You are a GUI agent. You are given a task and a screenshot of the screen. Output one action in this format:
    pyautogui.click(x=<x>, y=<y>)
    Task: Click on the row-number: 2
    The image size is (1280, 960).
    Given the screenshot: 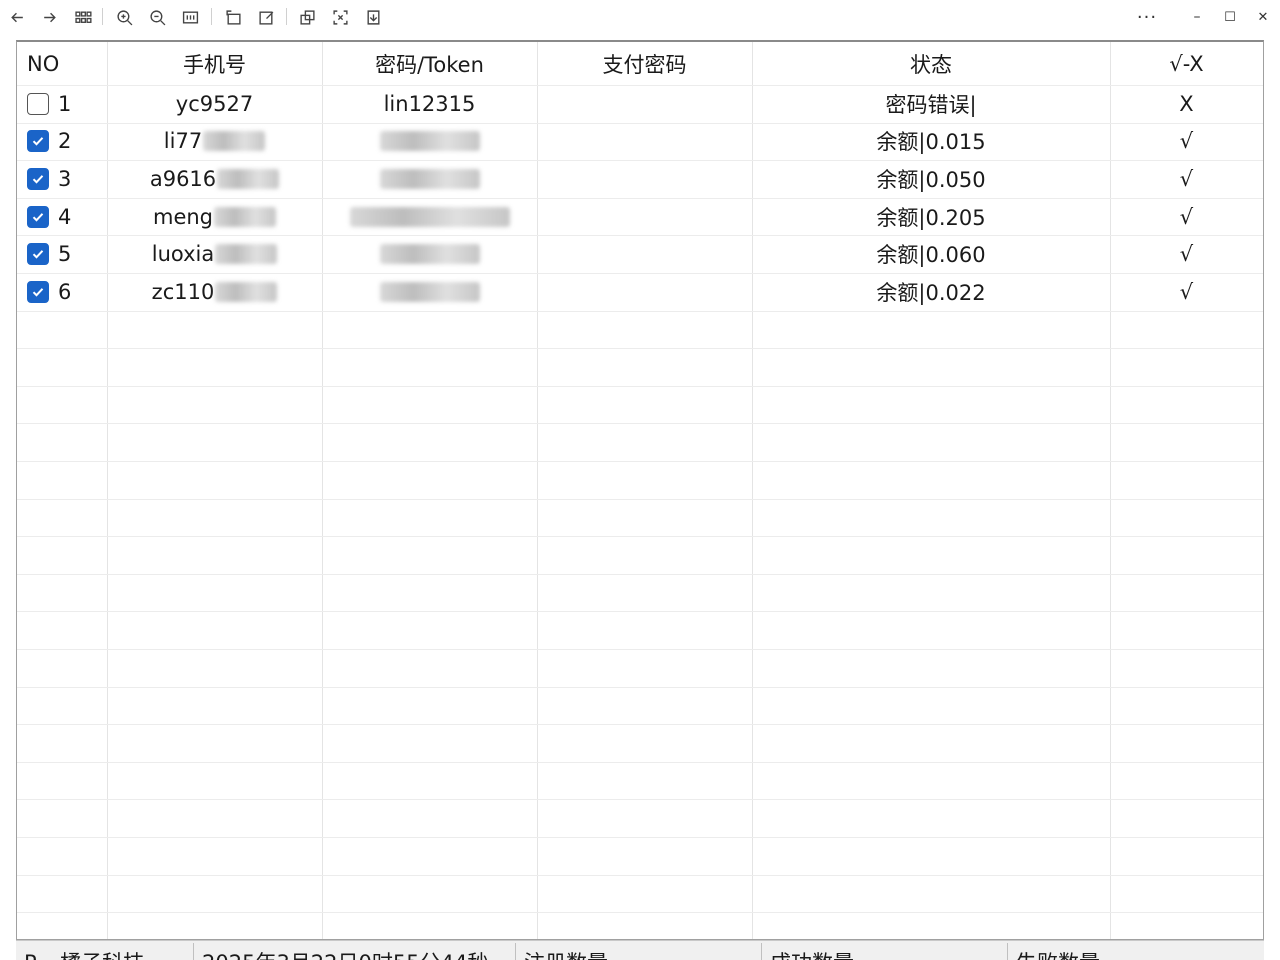 What is the action you would take?
    pyautogui.click(x=65, y=141)
    